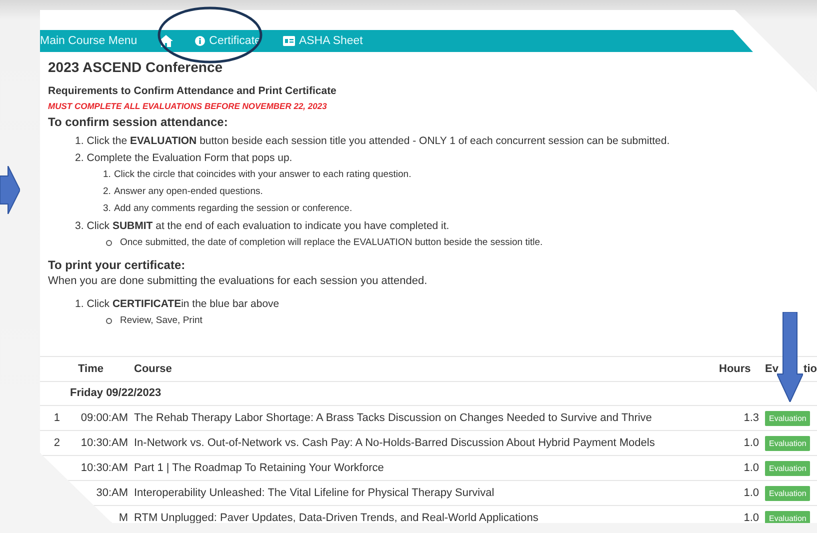 This screenshot has width=817, height=533. What do you see at coordinates (393, 418) in the screenshot?
I see `course-title: The Rehab Therapy Labor Shortage: A Brass Tacks Discussion on Changes Needed to Survive and Thrive` at bounding box center [393, 418].